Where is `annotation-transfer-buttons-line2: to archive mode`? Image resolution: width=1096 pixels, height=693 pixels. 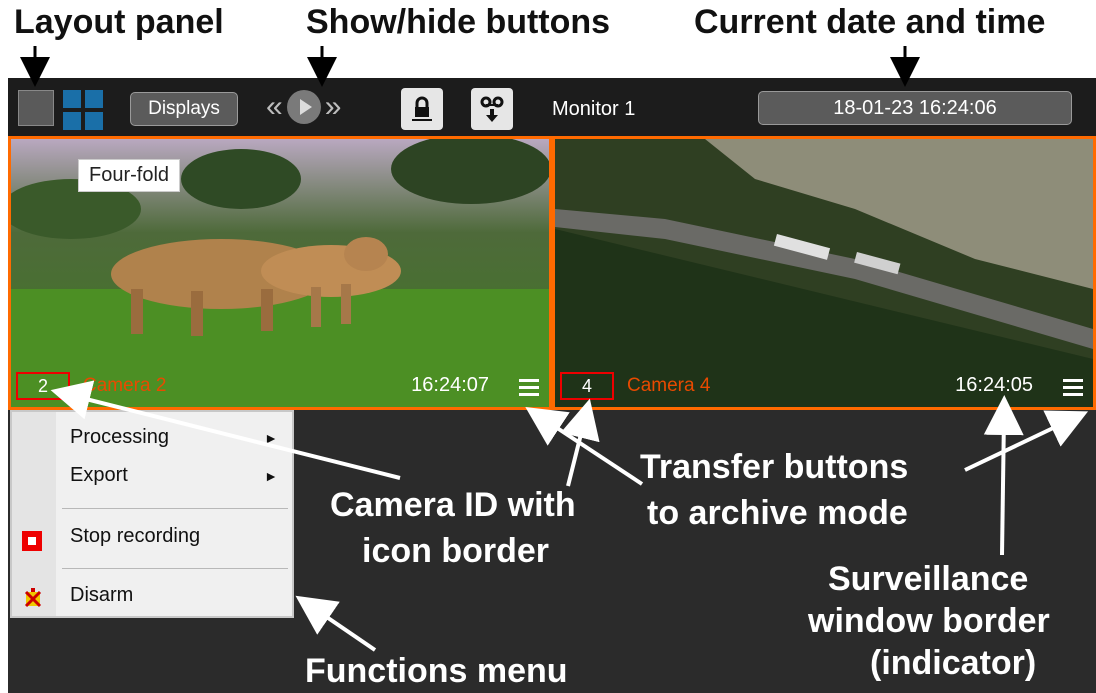
annotation-transfer-buttons-line2: to archive mode is located at coordinates (777, 513).